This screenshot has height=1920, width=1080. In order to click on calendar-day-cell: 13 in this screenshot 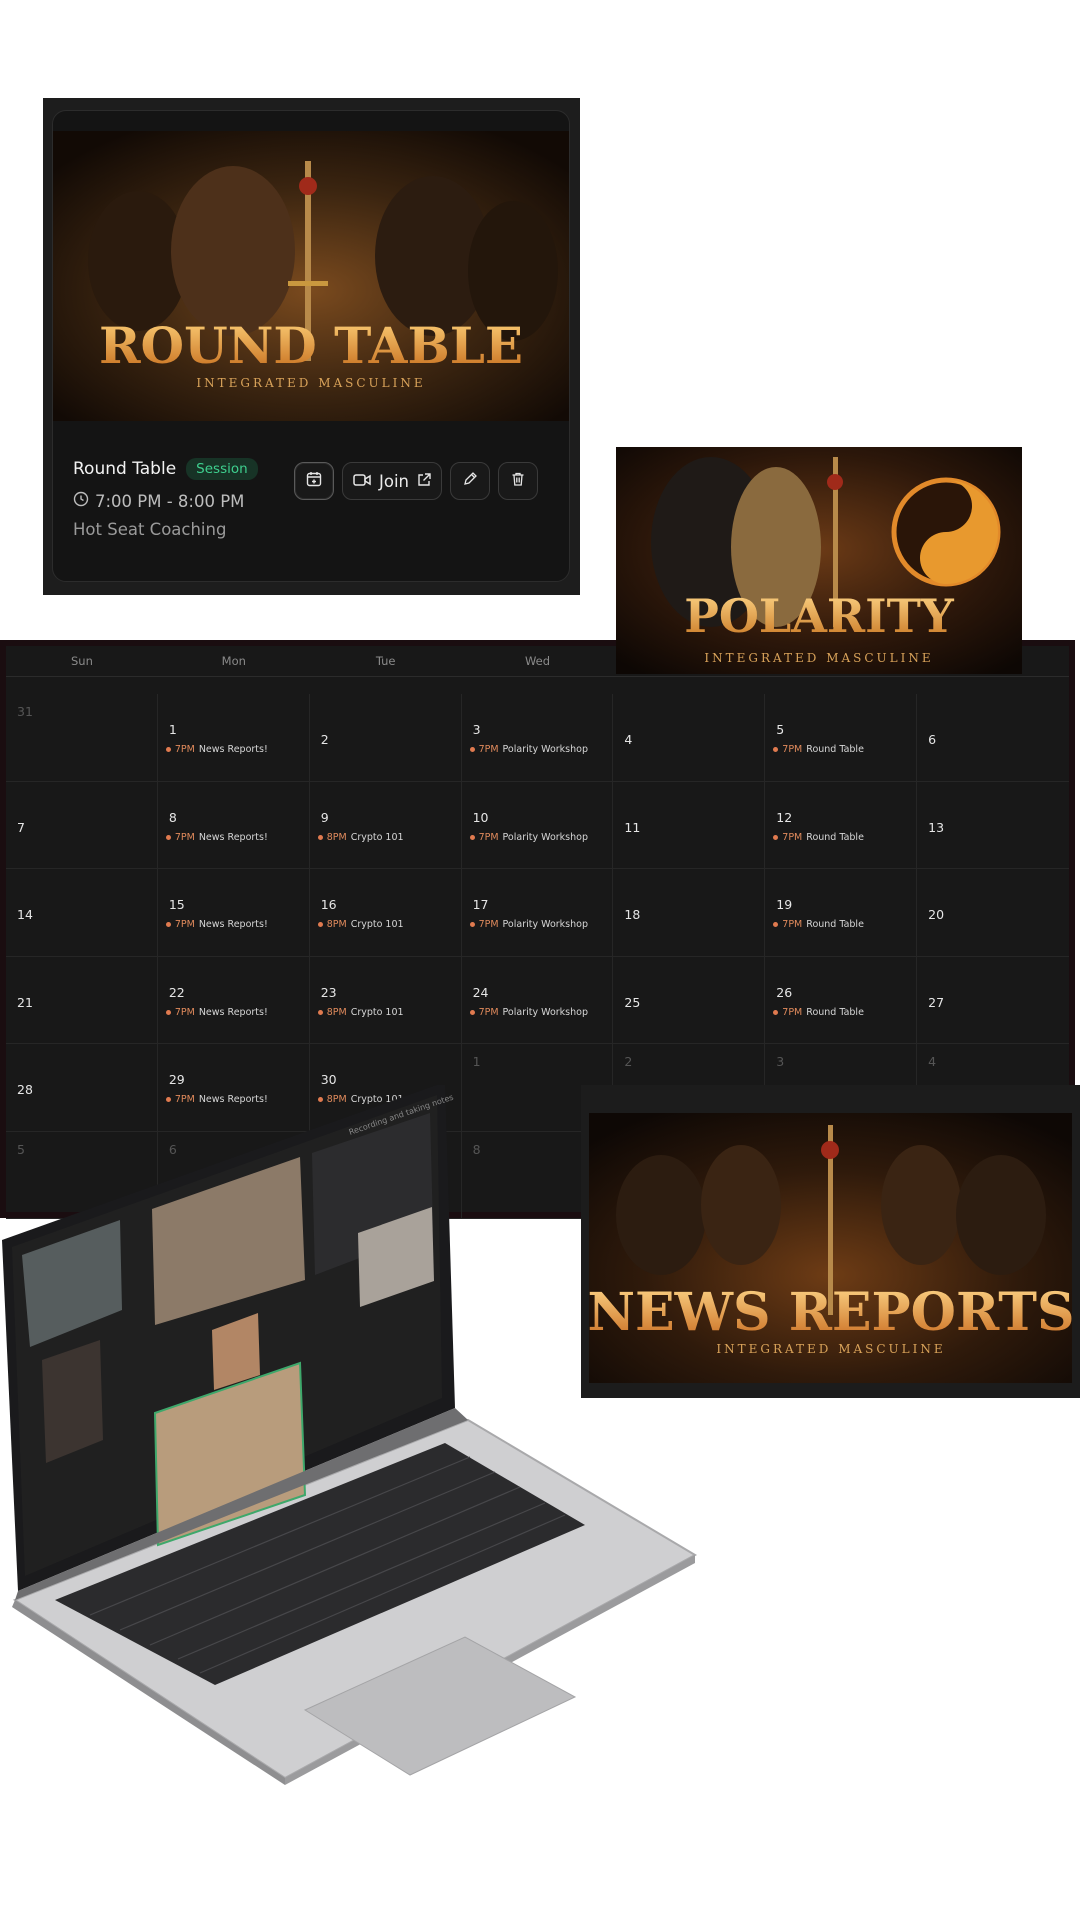, I will do `click(993, 825)`.